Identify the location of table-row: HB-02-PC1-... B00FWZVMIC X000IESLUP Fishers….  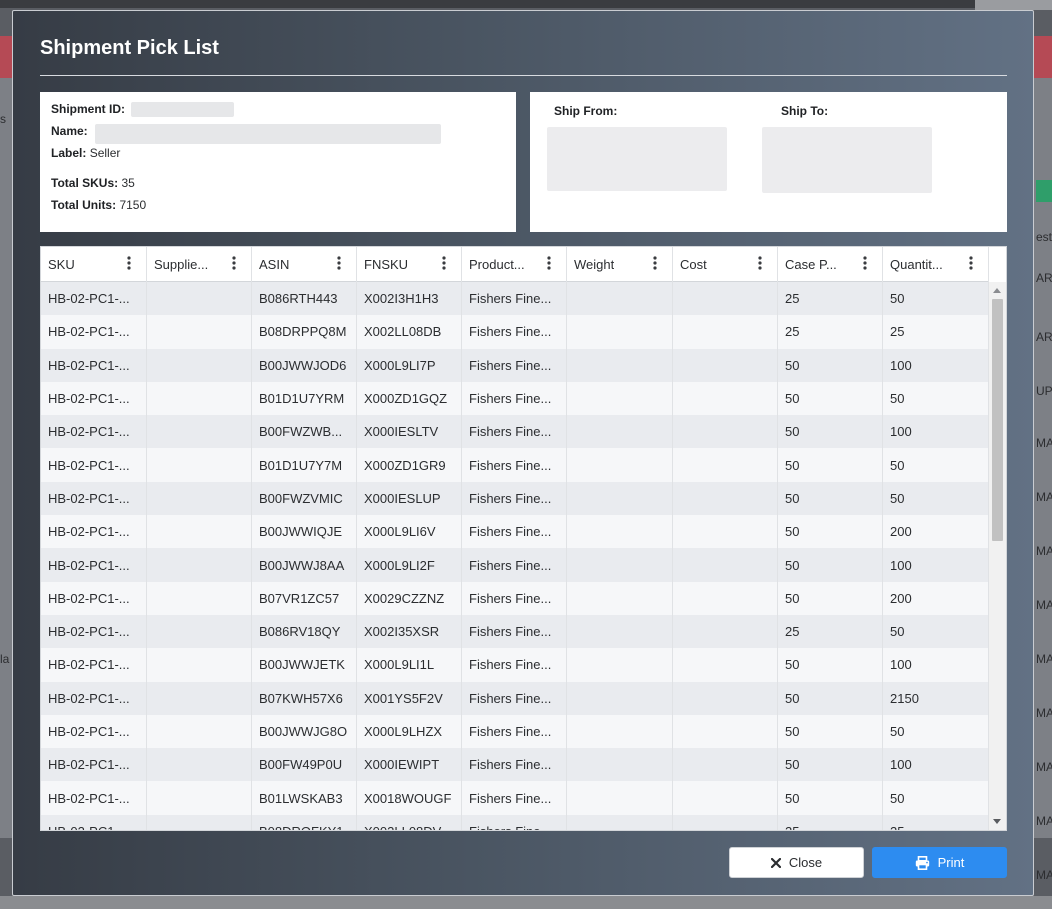
(515, 498).